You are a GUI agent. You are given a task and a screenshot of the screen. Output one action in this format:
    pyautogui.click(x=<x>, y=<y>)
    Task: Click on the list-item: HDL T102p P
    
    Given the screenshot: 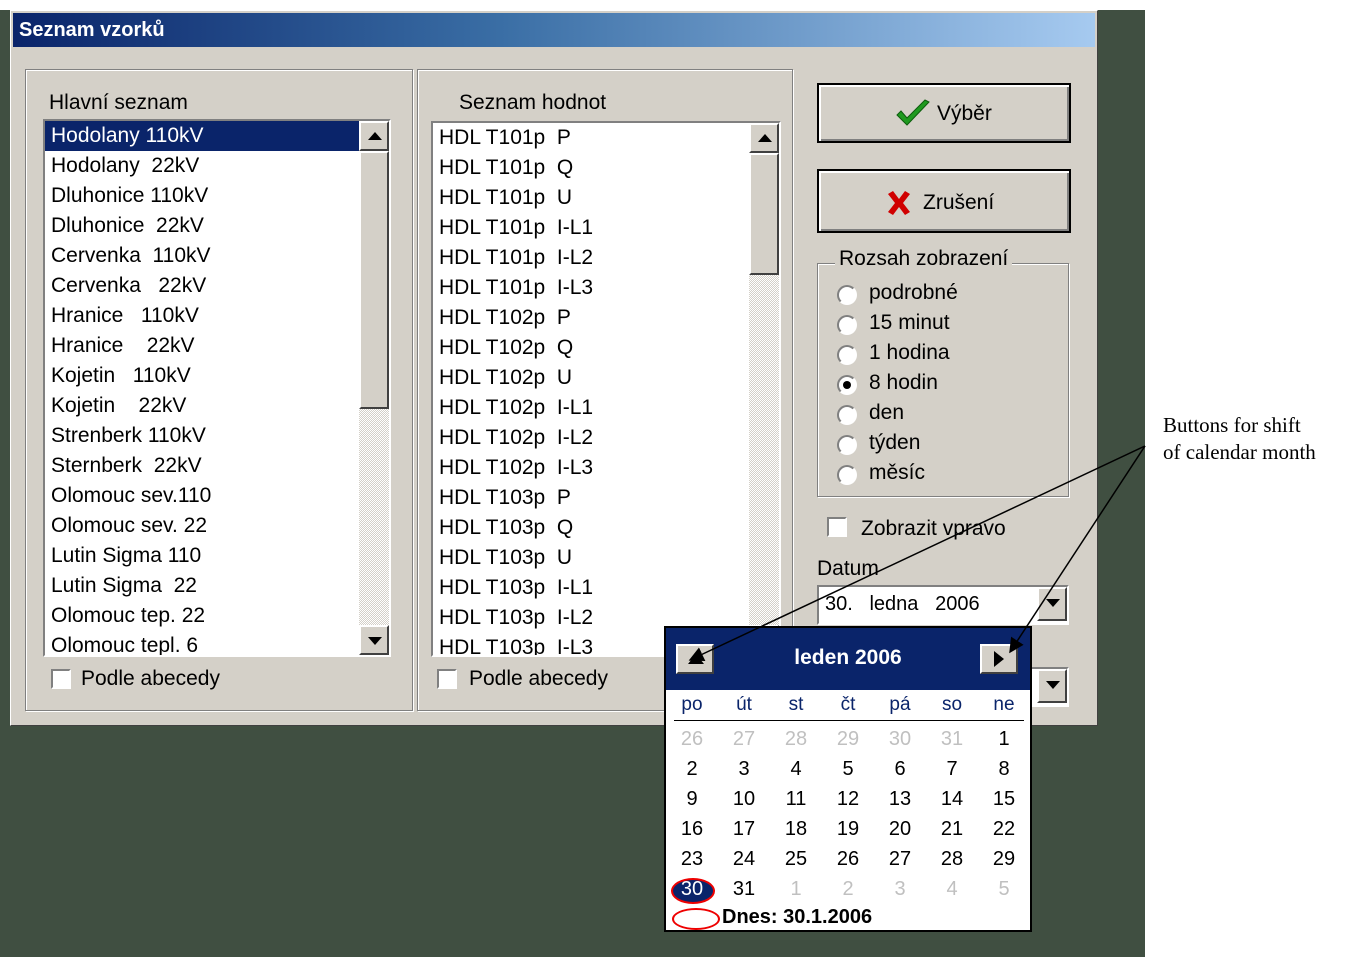 What is the action you would take?
    pyautogui.click(x=591, y=318)
    